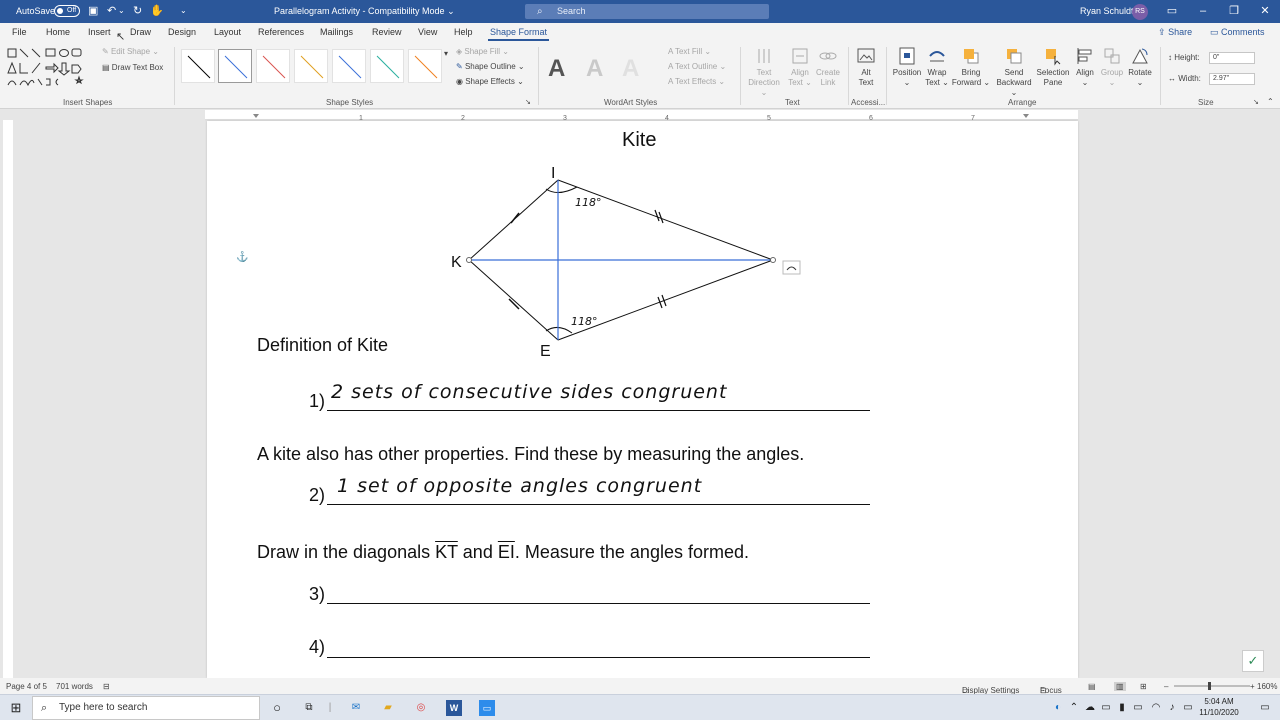 The image size is (1280, 720). I want to click on shape-style-red, so click(273, 66).